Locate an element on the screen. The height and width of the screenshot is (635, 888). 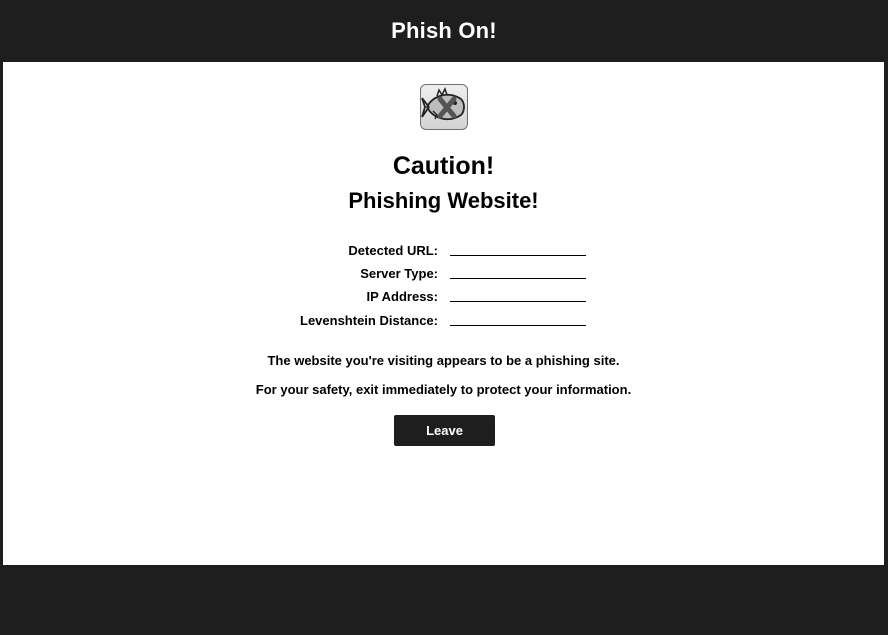
app-header: Phish On! is located at coordinates (444, 31).